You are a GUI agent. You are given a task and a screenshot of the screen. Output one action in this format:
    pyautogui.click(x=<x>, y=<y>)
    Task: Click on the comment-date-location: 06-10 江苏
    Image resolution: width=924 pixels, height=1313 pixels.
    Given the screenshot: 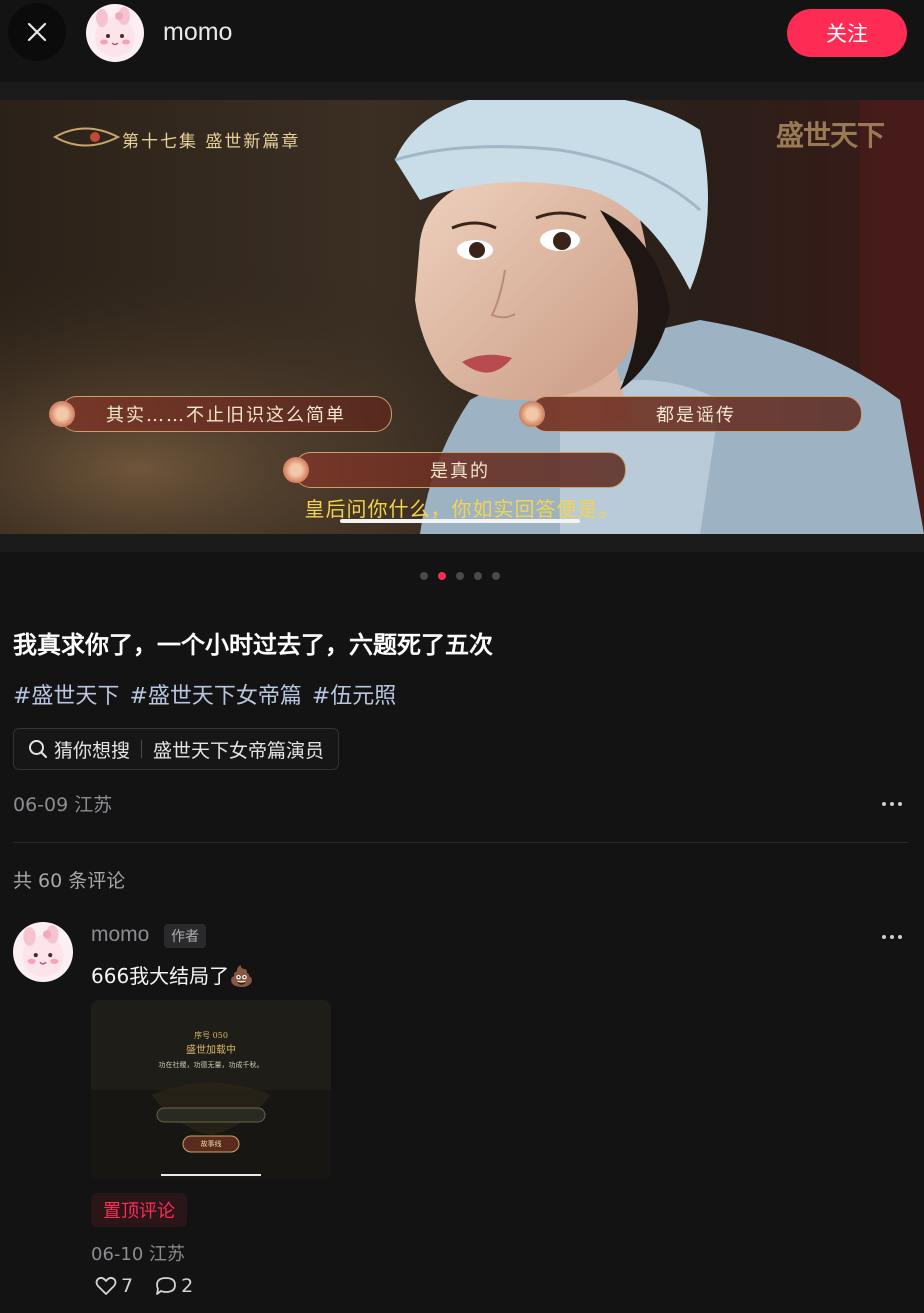 What is the action you would take?
    pyautogui.click(x=138, y=1254)
    